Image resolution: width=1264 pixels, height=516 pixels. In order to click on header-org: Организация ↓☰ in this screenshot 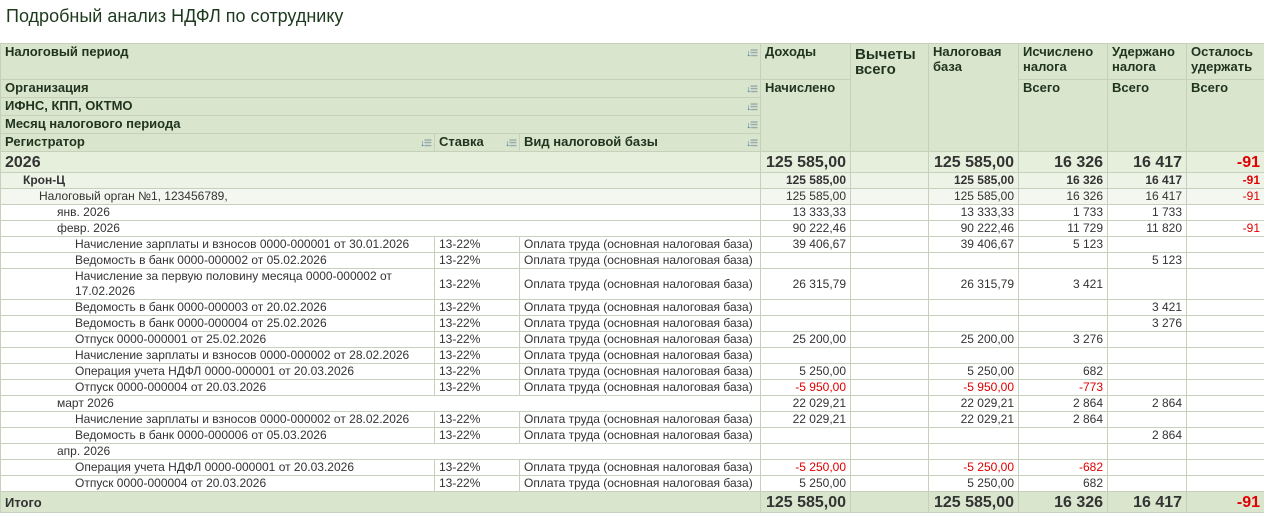, I will do `click(381, 88)`.